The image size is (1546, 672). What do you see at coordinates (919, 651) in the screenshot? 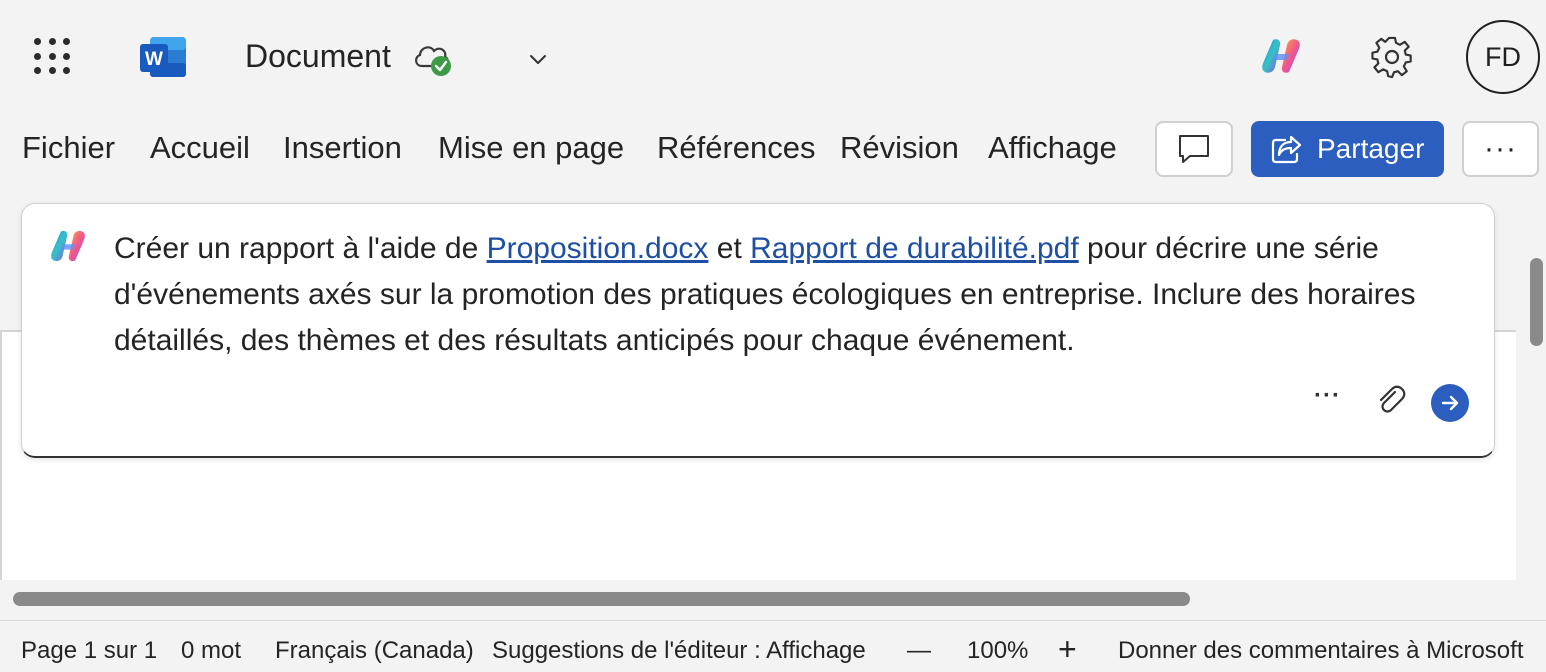
I see `zoom-out-button: —` at bounding box center [919, 651].